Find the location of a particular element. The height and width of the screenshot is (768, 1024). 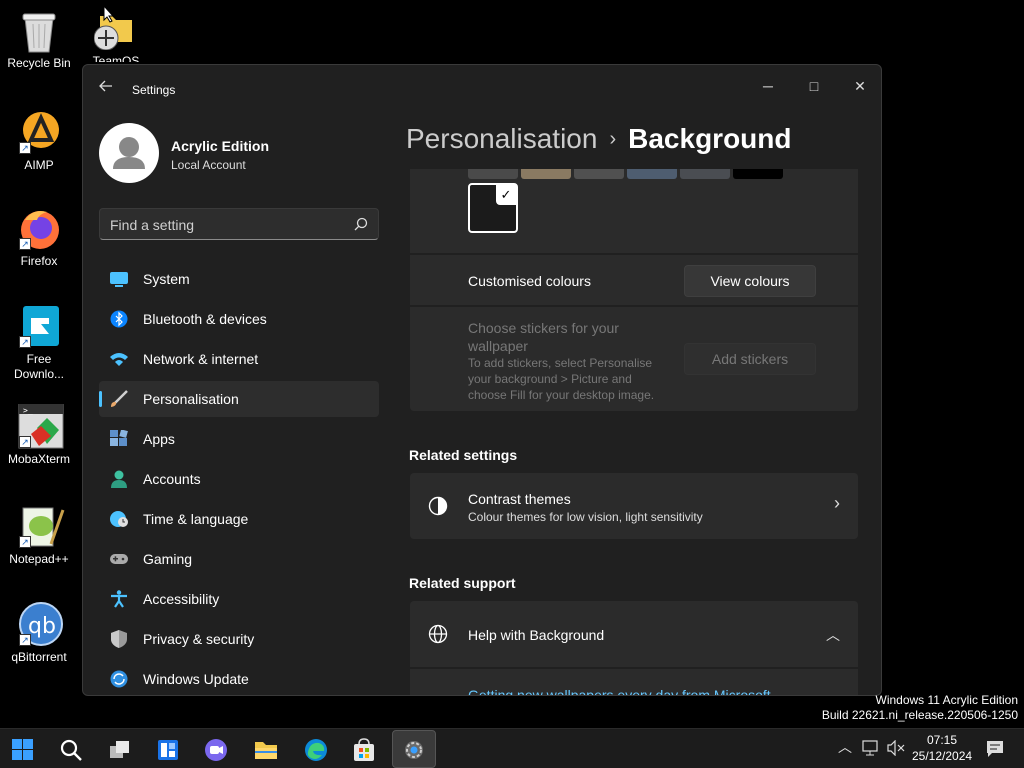

arrow-left-icon is located at coordinates (105, 86).